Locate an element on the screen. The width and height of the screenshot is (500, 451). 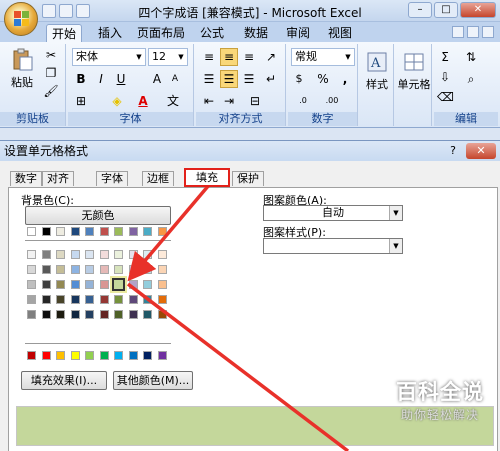
merge-center-icon: ⊟ is located at coordinates (255, 101).